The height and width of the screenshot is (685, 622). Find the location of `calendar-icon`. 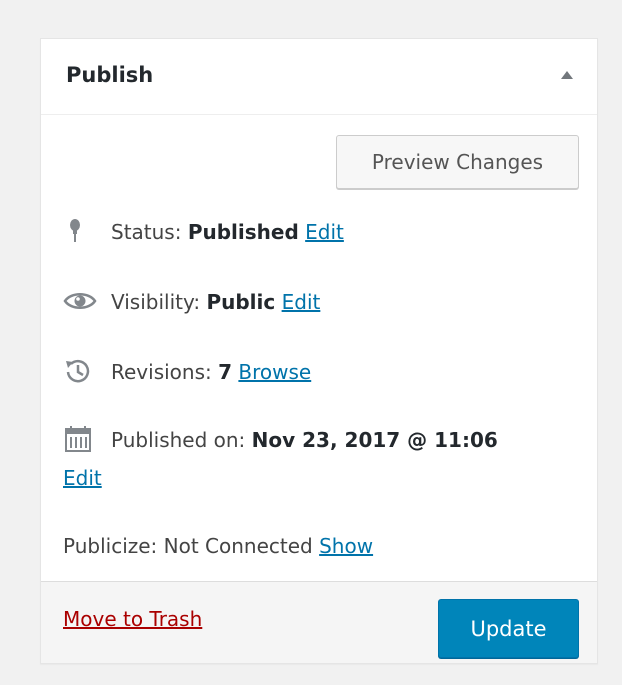

calendar-icon is located at coordinates (78, 439).